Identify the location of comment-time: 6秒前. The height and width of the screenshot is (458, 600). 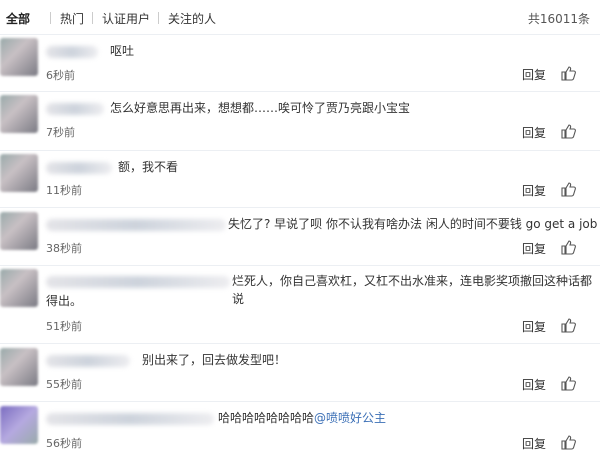
(60, 75).